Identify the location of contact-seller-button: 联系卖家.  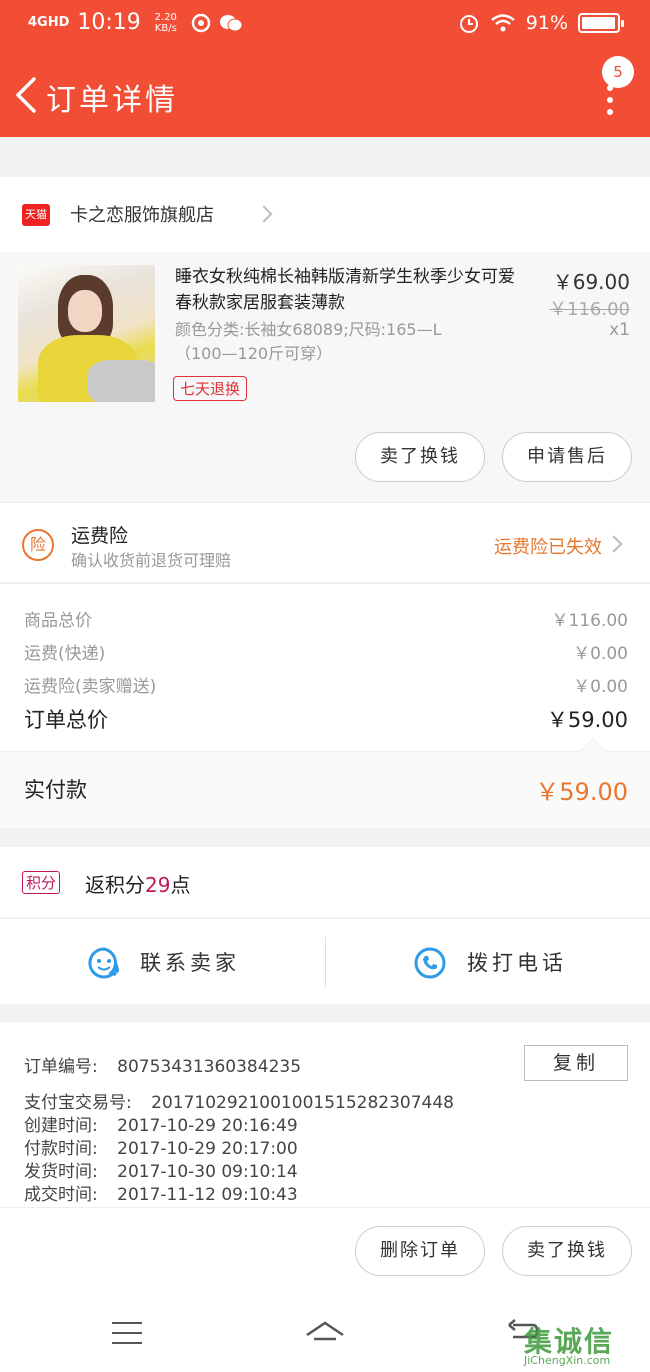
(162, 962).